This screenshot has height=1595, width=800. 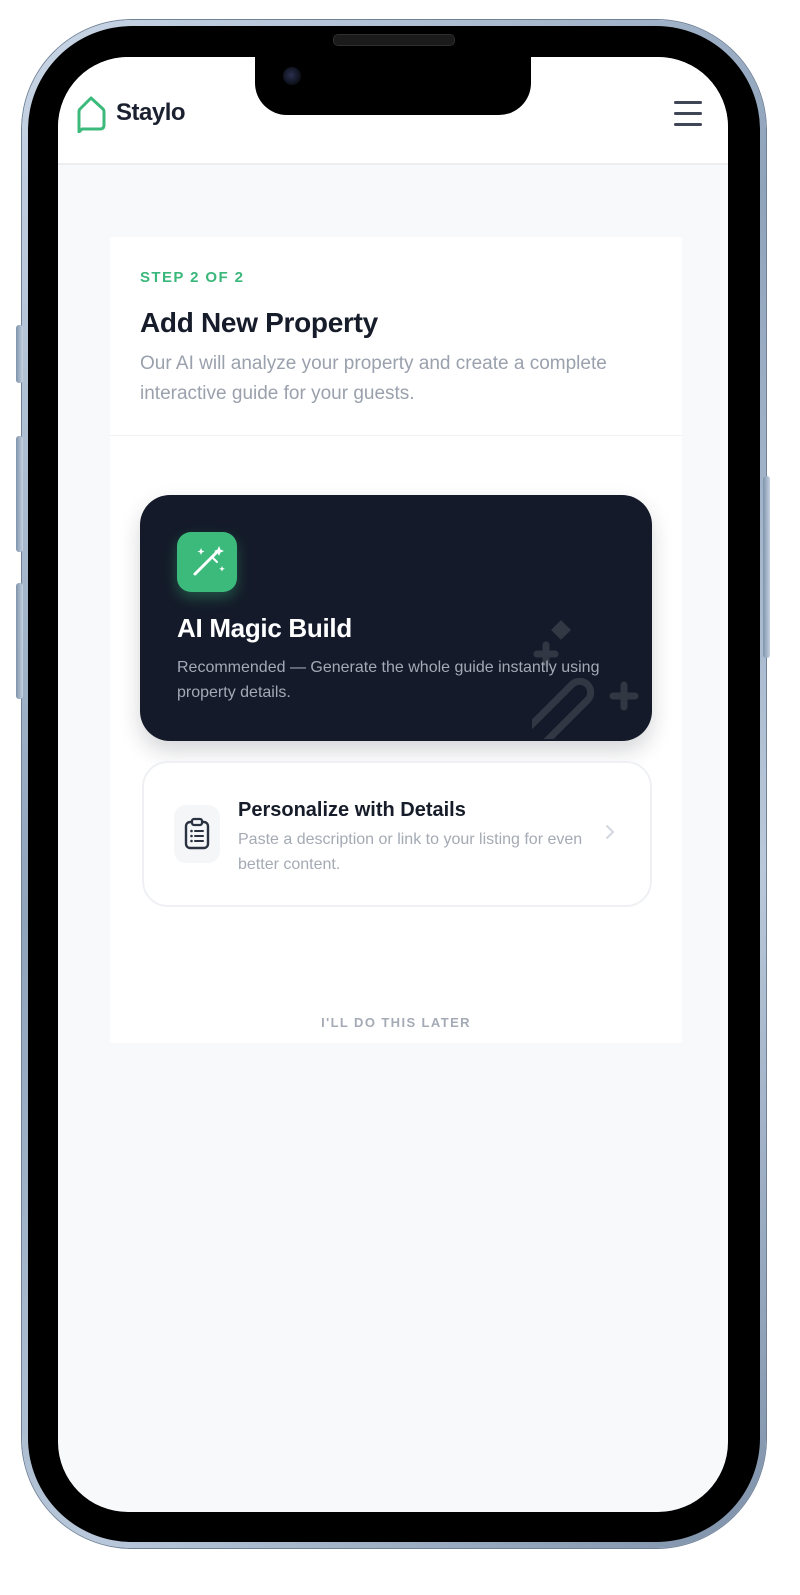 I want to click on chevron-right-icon, so click(x=610, y=832).